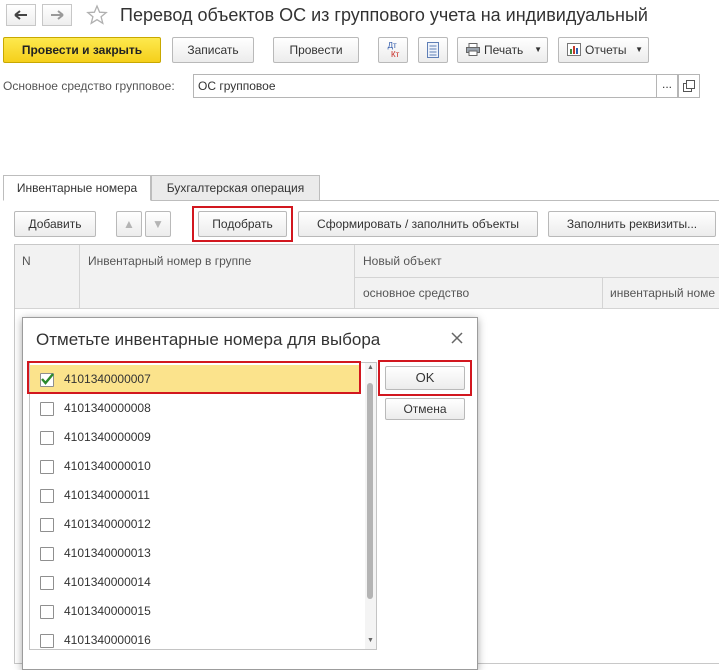  I want to click on generate-objects-button: Сформировать / заполнить объекты, so click(418, 224).